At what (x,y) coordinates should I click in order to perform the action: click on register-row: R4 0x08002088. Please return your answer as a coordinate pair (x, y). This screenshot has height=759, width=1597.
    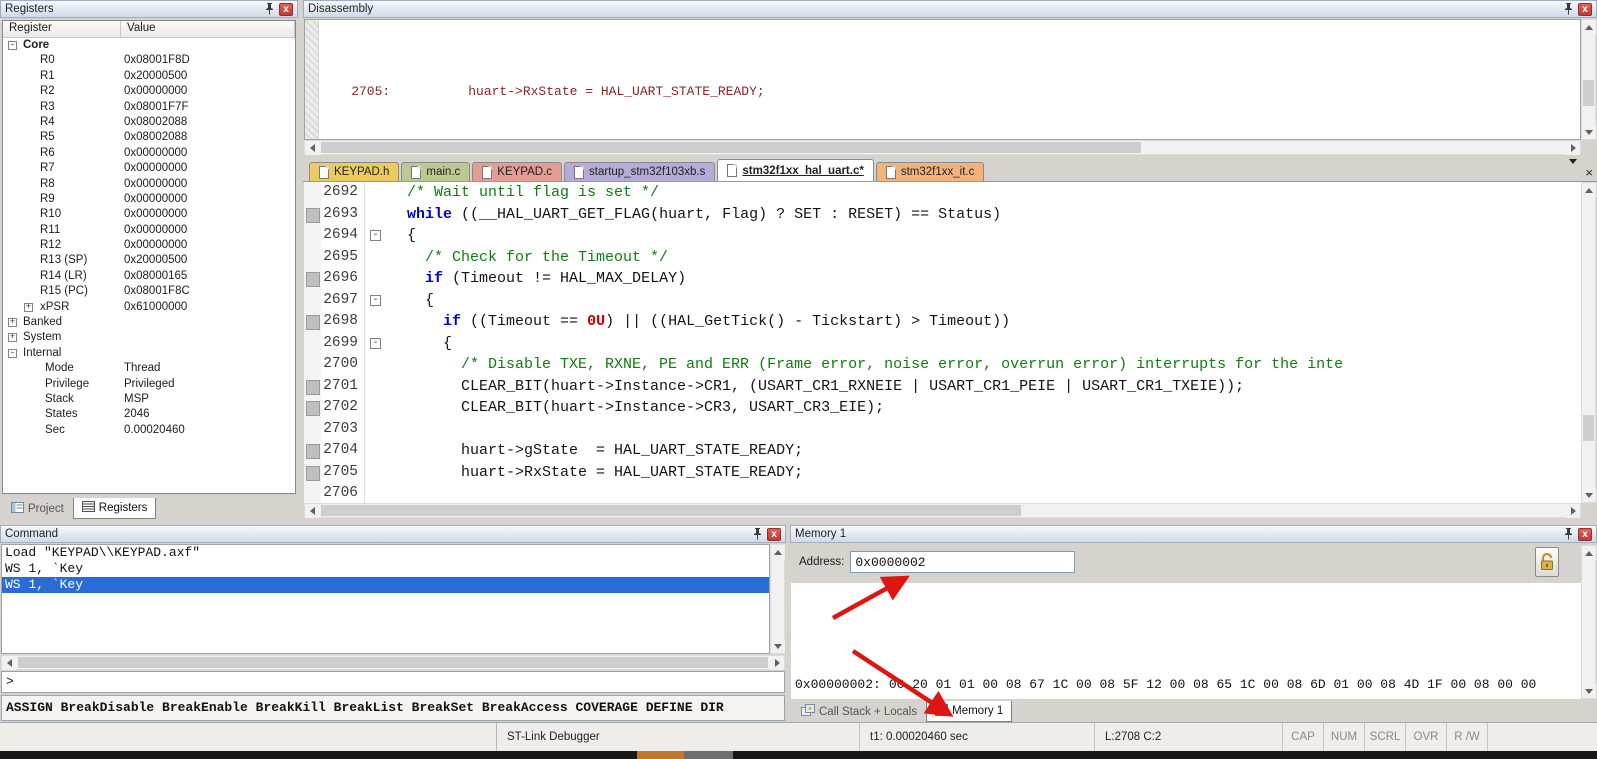
    Looking at the image, I should click on (149, 122).